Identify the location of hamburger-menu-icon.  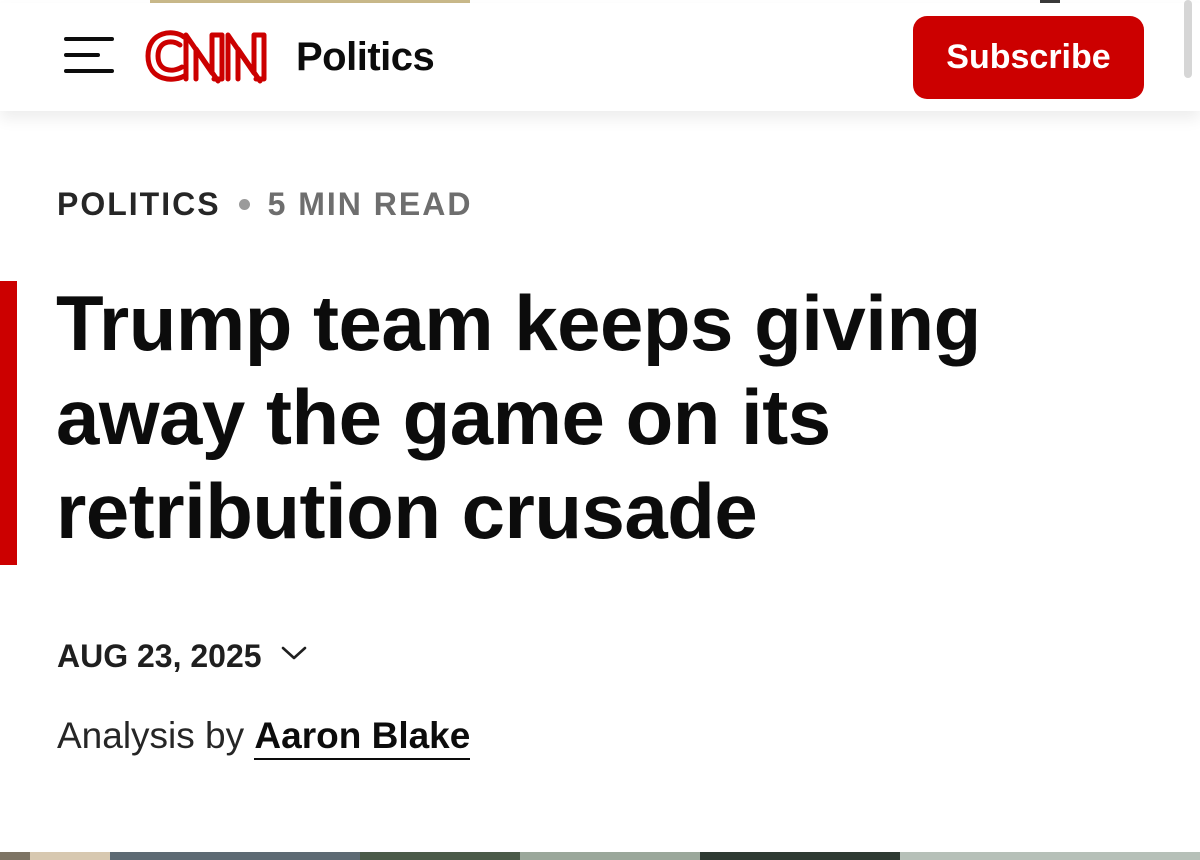
(89, 55).